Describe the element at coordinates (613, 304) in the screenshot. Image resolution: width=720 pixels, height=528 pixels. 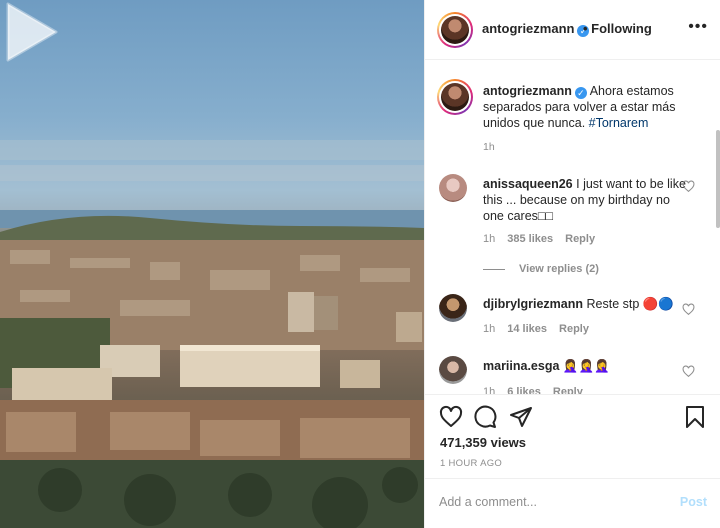
I see `comment-text: Reste stp` at that location.